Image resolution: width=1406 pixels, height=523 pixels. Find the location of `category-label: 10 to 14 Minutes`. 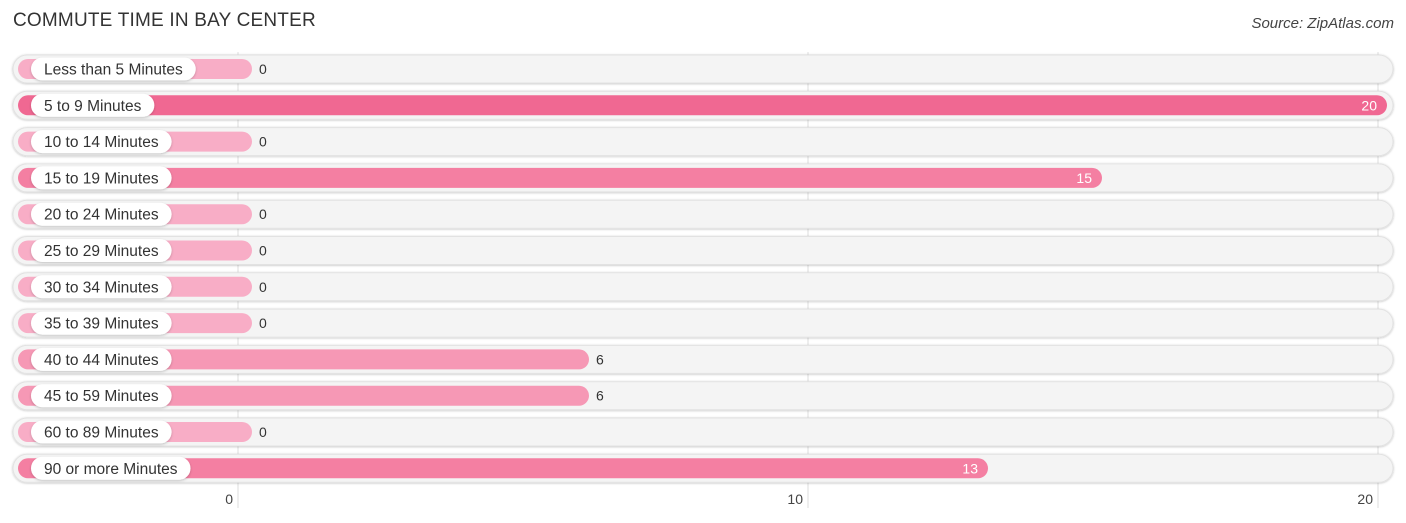

category-label: 10 to 14 Minutes is located at coordinates (101, 142).